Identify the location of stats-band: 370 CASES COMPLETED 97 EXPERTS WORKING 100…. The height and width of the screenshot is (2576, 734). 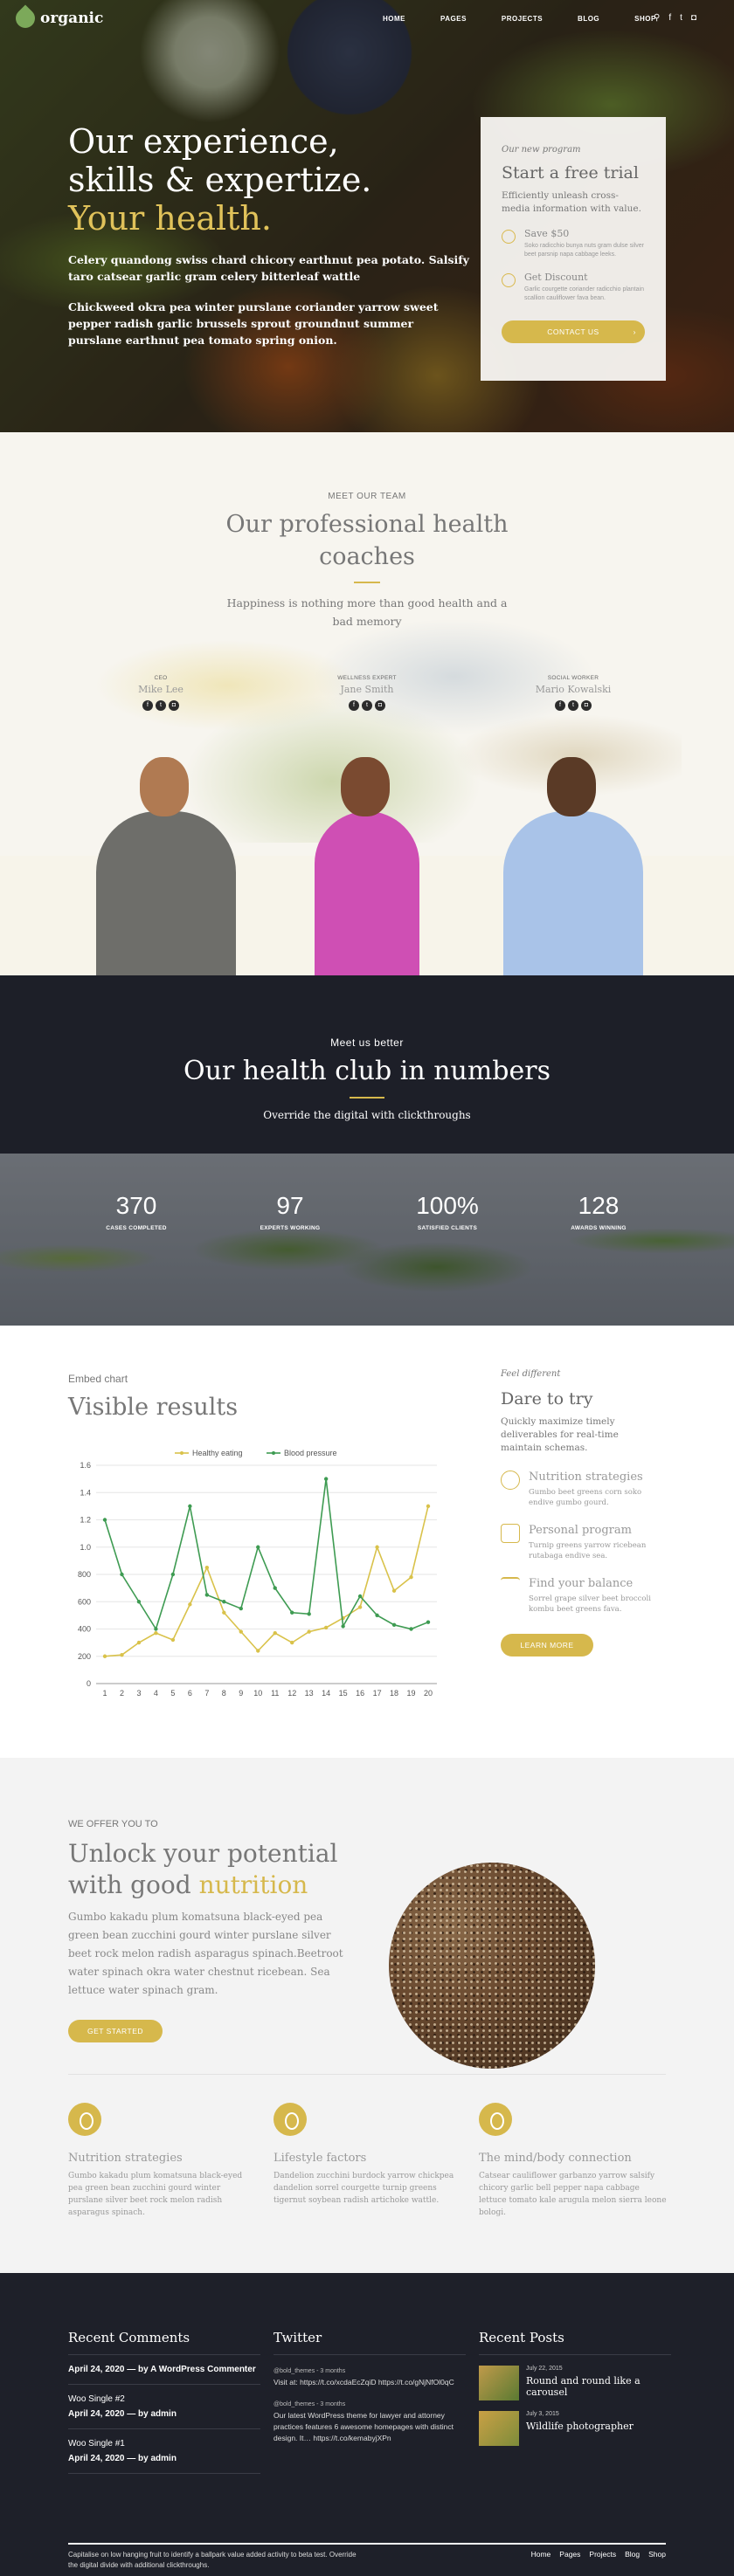
(367, 1240).